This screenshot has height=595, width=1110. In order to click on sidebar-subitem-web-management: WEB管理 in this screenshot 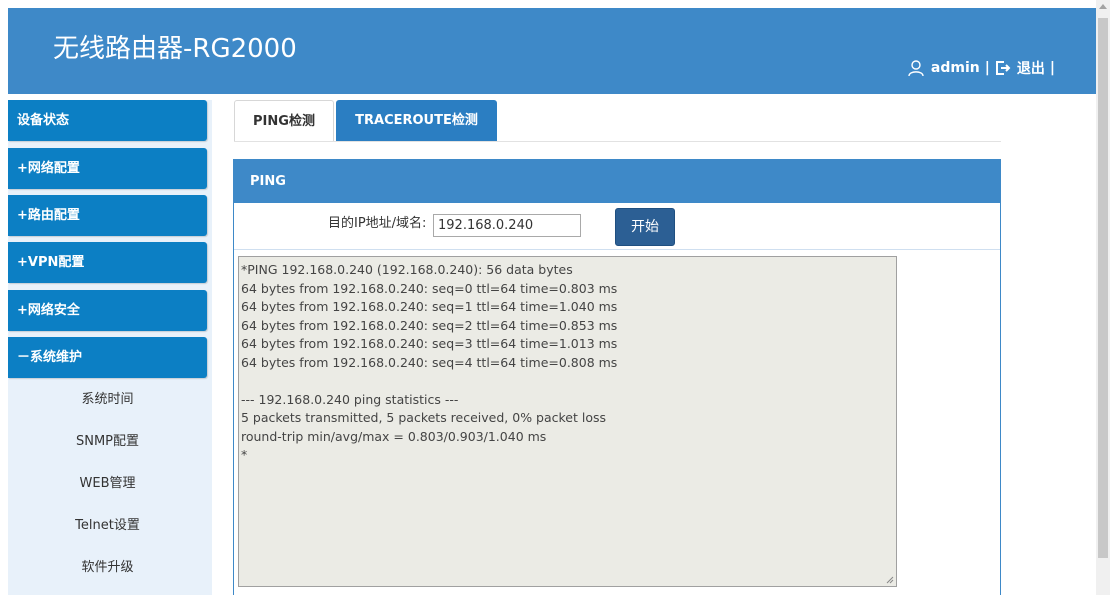, I will do `click(107, 484)`.